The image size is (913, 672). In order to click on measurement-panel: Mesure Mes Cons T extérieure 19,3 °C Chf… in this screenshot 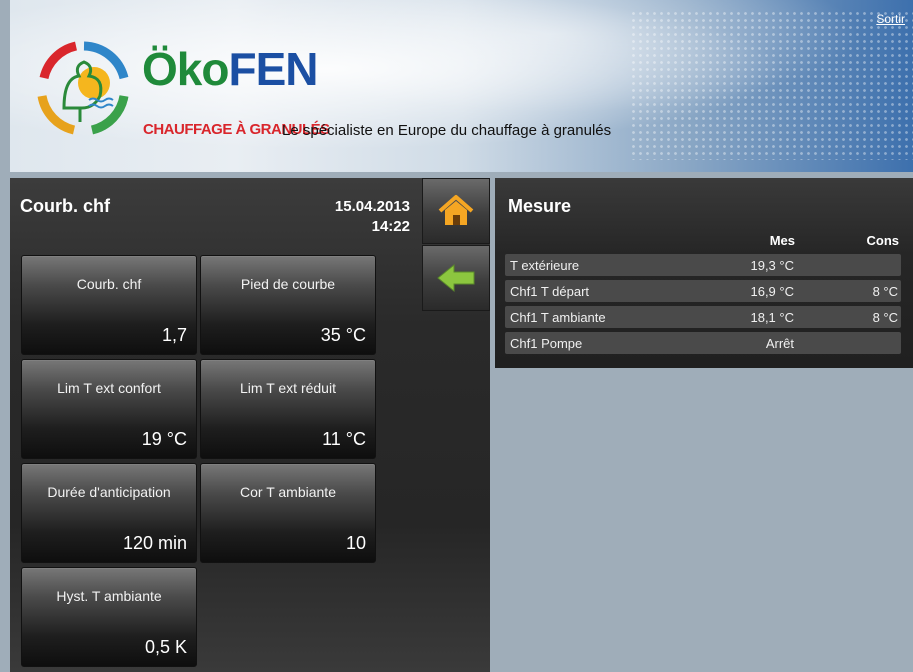, I will do `click(704, 273)`.